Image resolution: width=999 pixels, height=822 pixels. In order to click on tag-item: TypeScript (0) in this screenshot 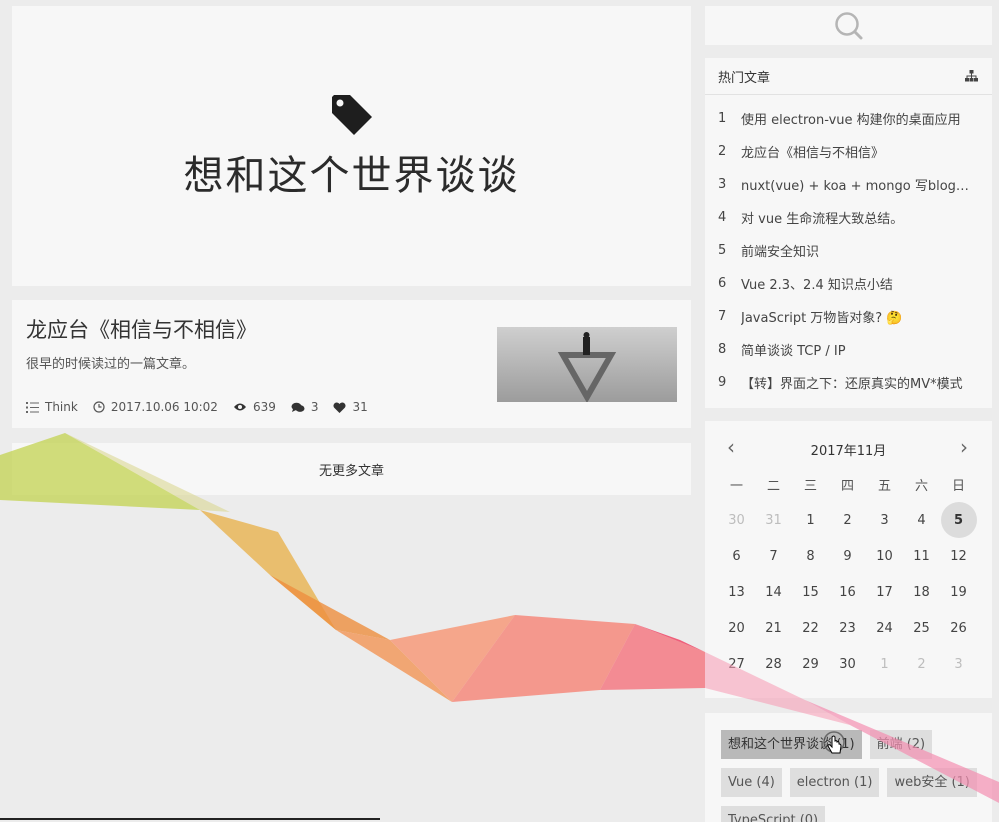, I will do `click(773, 814)`.